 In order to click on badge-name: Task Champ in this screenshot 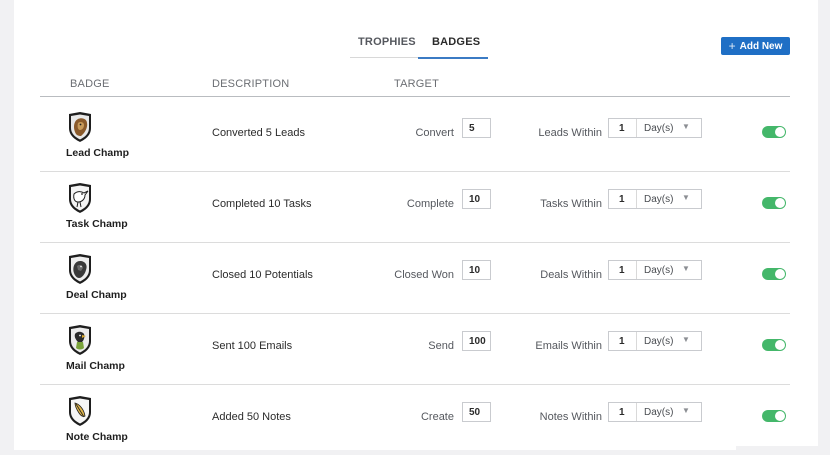, I will do `click(97, 224)`.